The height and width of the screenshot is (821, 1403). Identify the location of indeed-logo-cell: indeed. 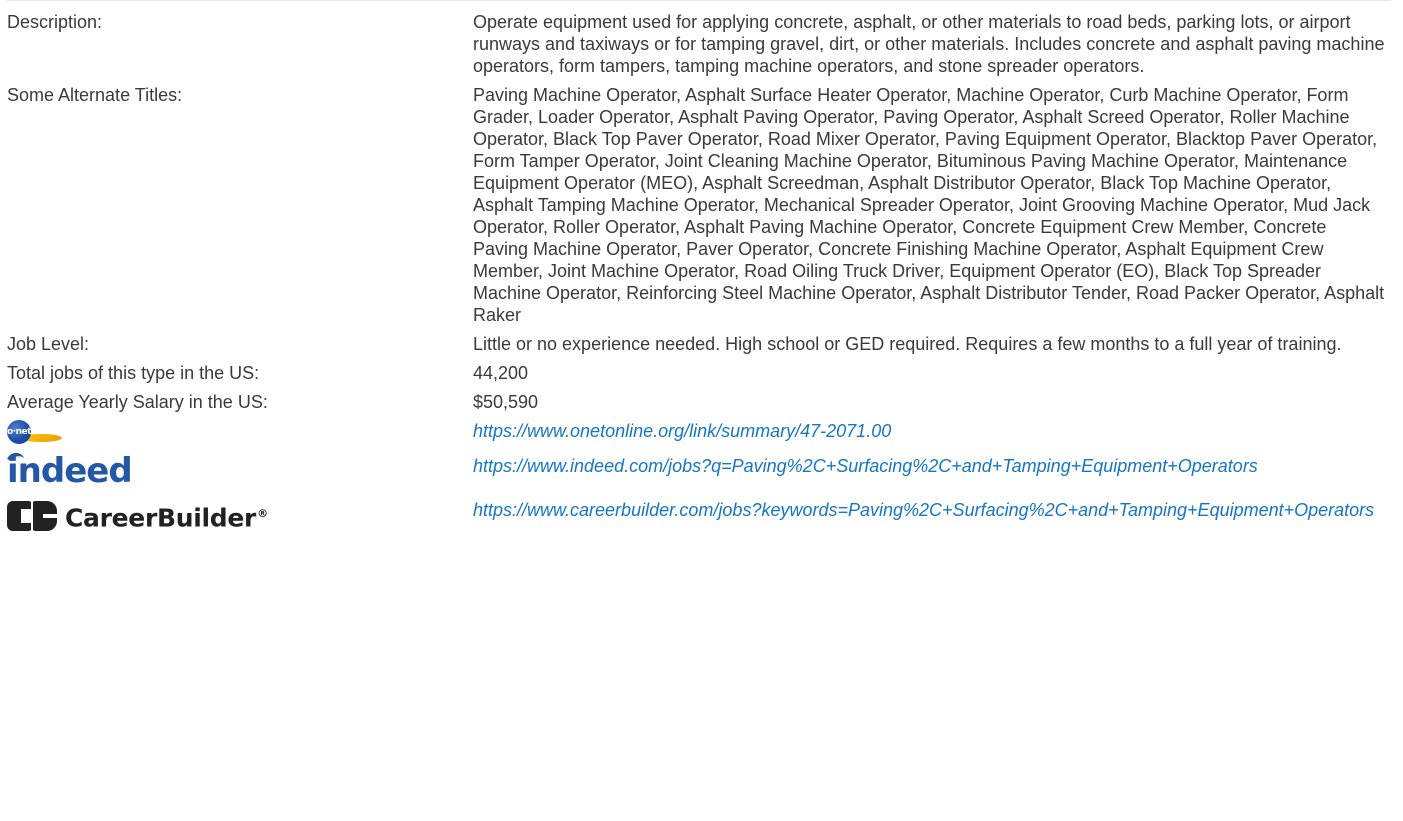
(238, 473).